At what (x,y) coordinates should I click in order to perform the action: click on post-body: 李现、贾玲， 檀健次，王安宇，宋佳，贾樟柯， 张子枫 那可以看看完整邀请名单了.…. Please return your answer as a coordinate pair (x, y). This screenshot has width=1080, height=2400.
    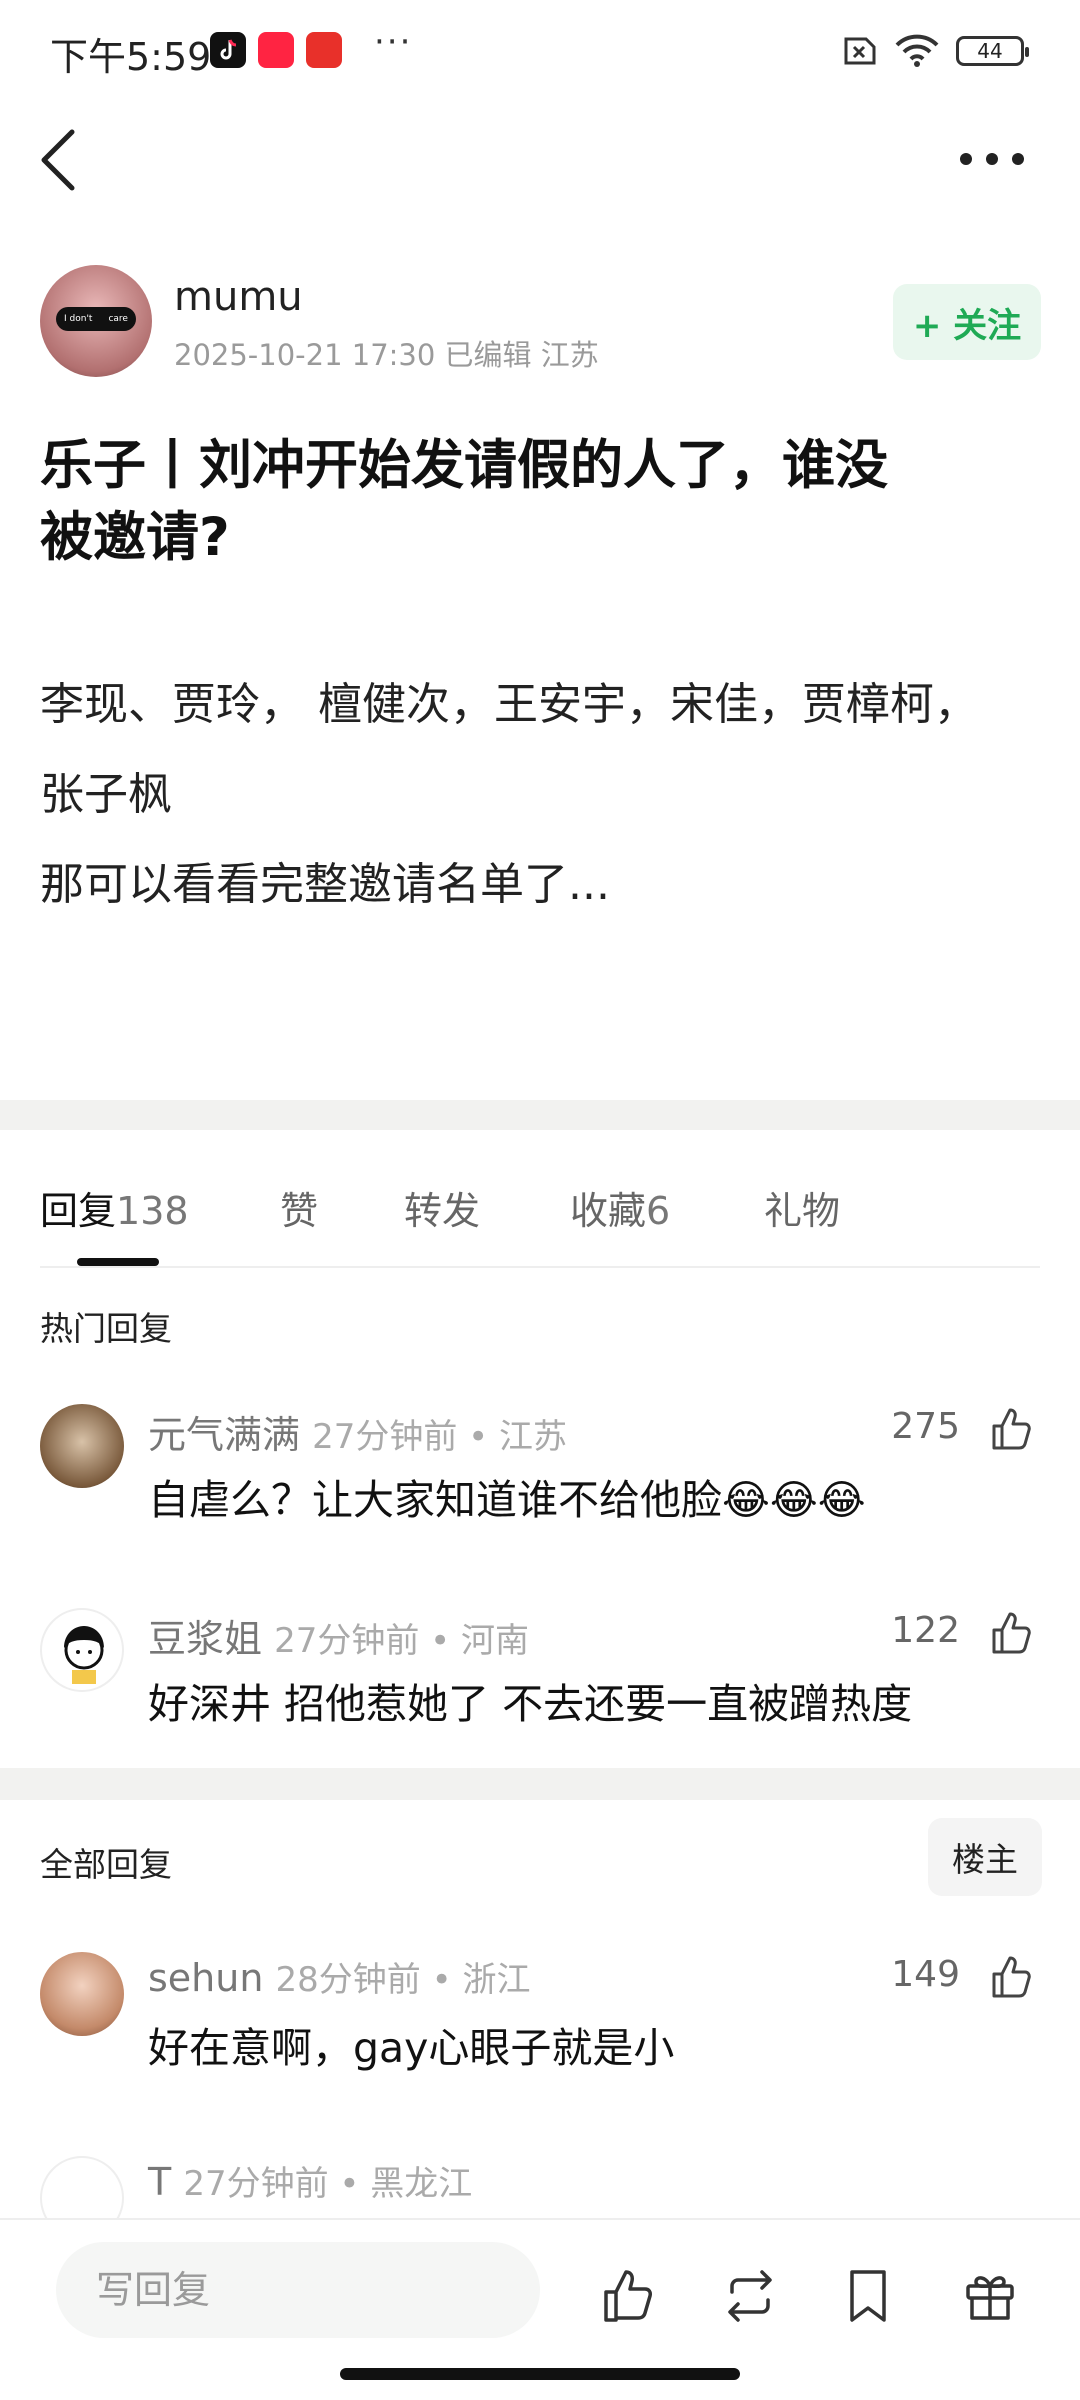
    Looking at the image, I should click on (545, 795).